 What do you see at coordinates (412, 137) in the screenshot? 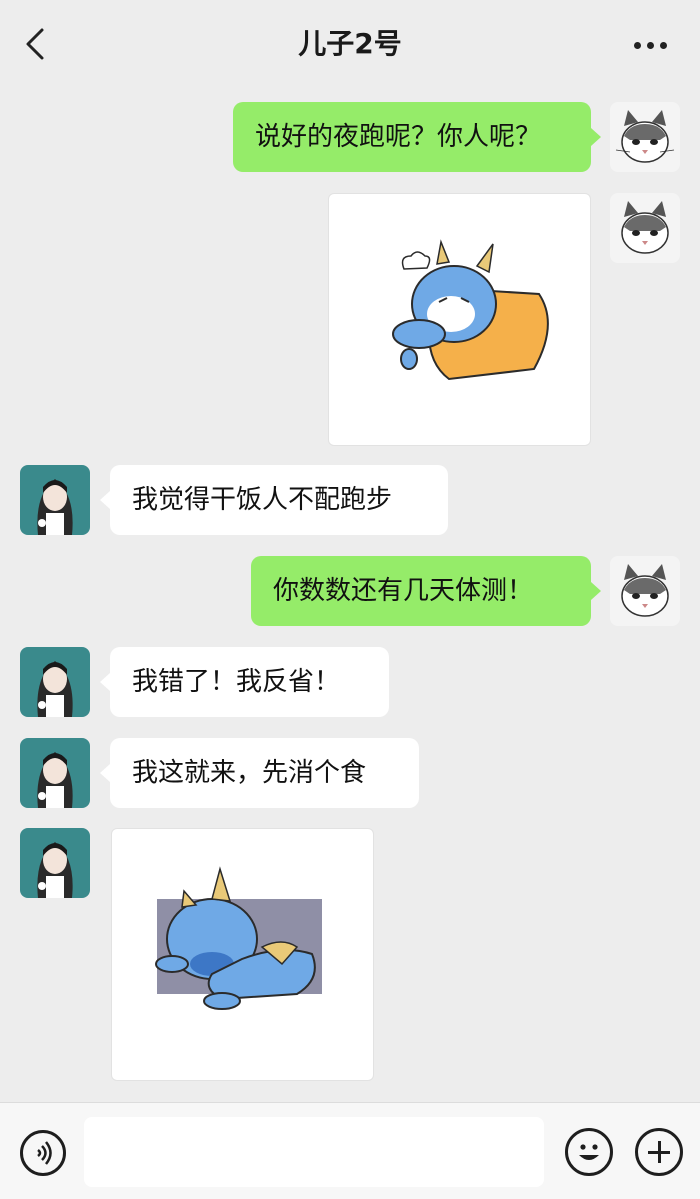
I see `message-bubble: 说好的夜跑呢？你人呢？` at bounding box center [412, 137].